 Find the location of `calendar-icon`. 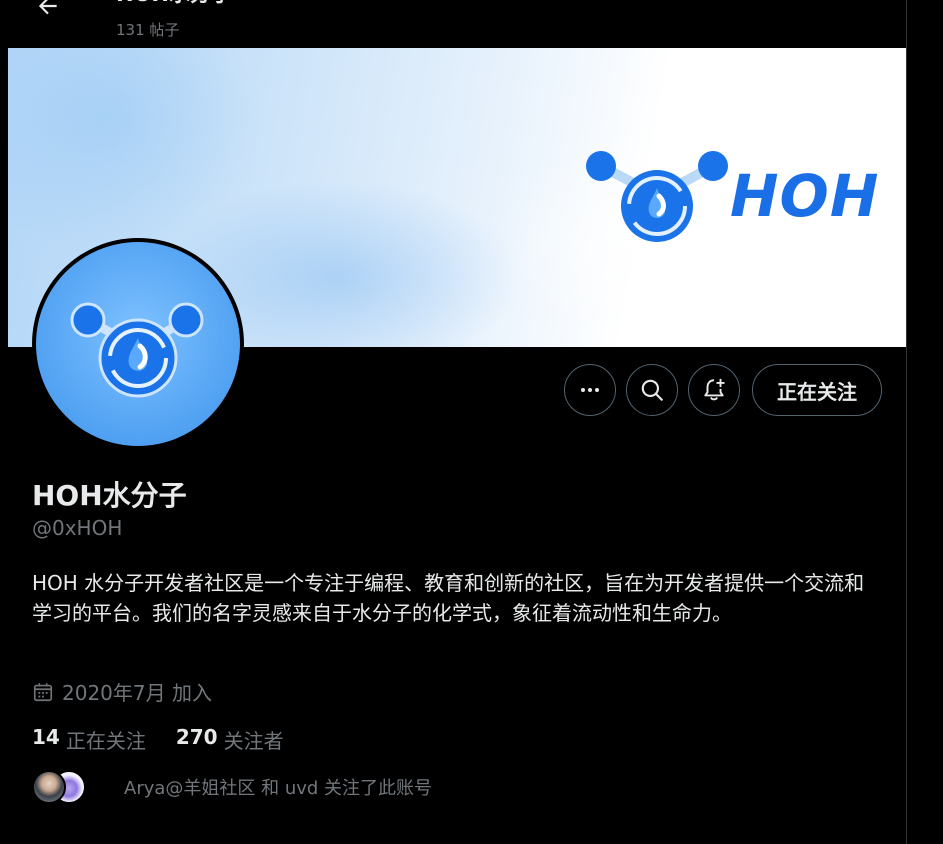

calendar-icon is located at coordinates (43, 691).